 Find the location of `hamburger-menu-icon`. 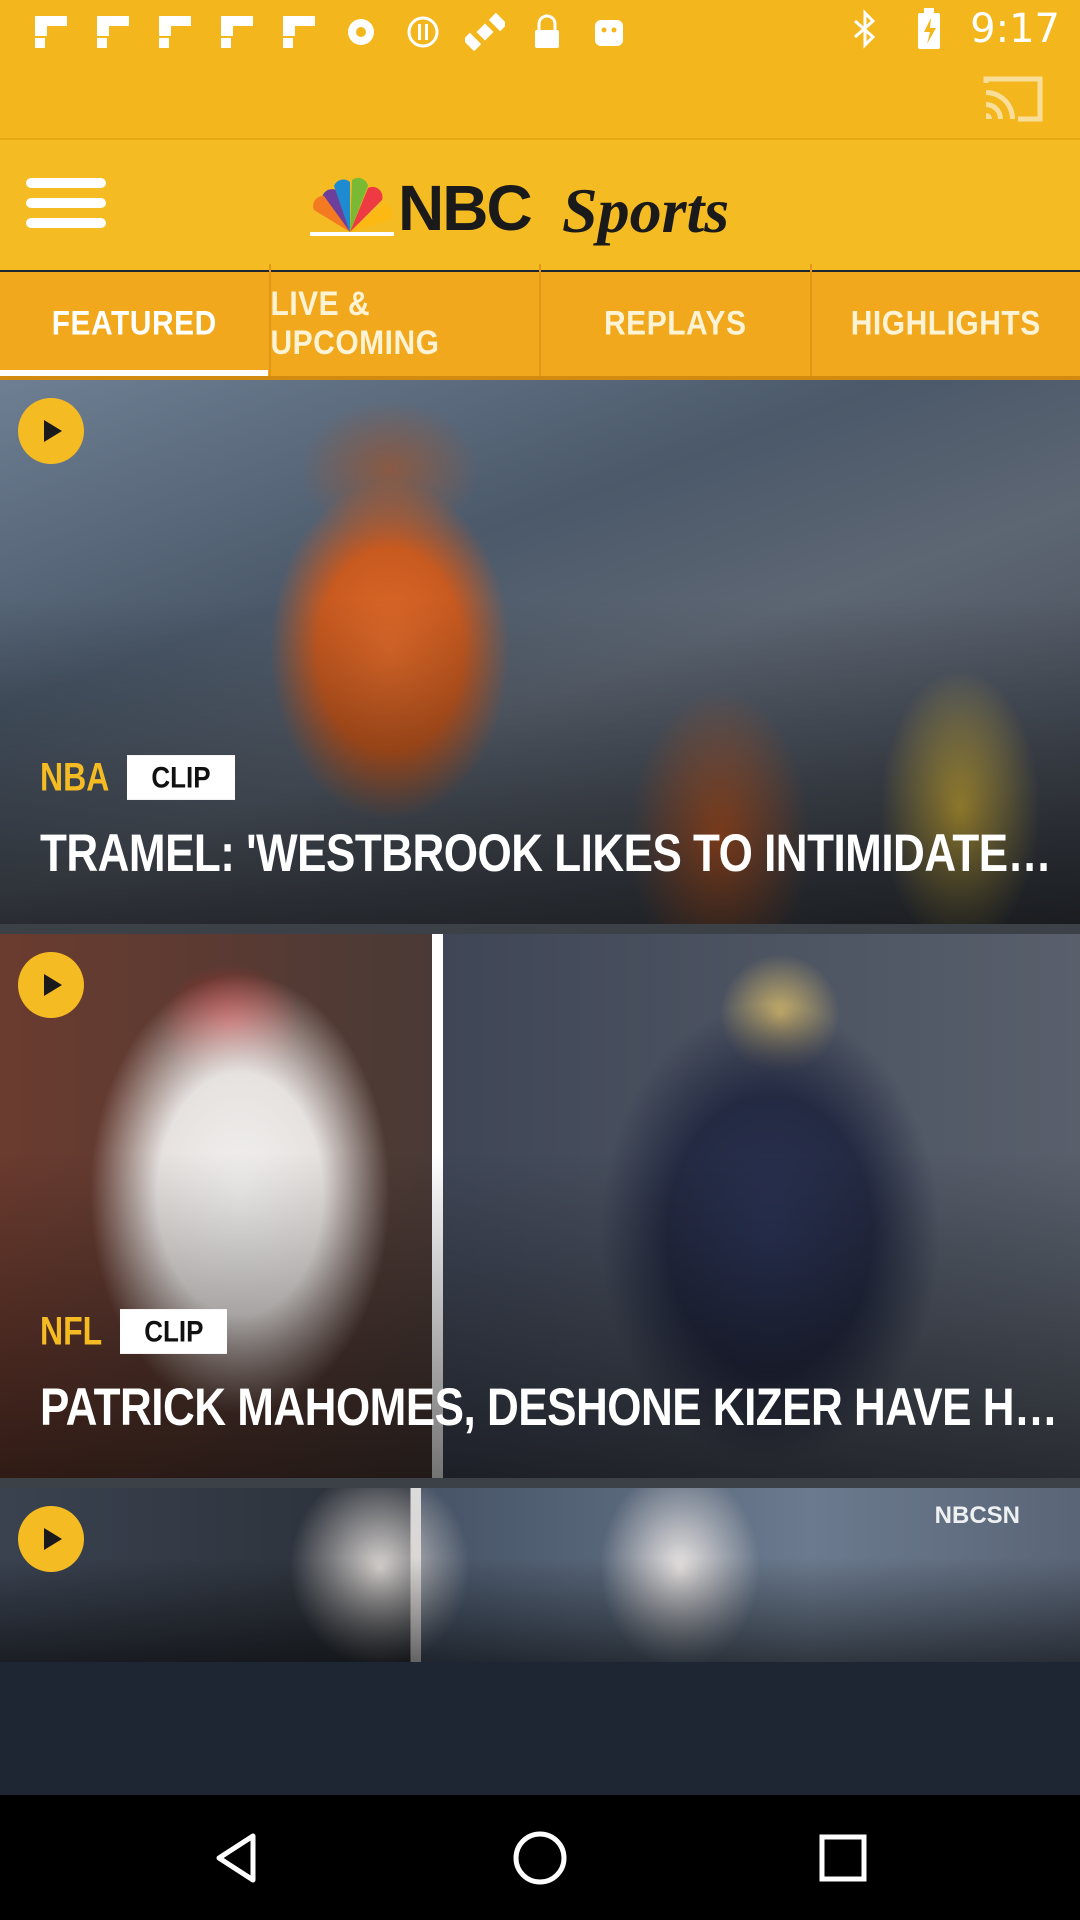

hamburger-menu-icon is located at coordinates (66, 206).